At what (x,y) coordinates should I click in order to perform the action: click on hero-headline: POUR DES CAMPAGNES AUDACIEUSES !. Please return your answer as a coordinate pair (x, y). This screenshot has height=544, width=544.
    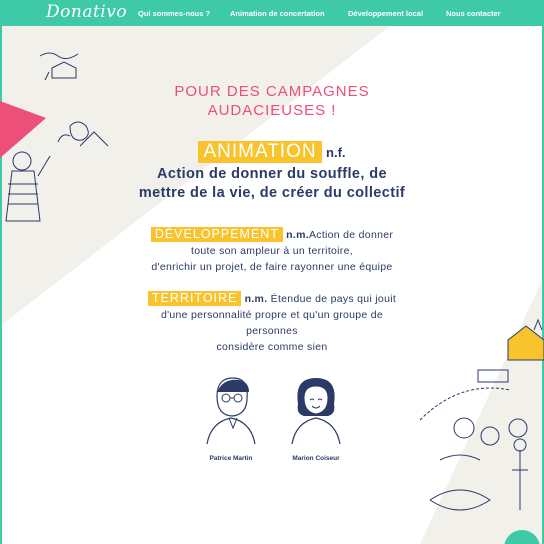
    Looking at the image, I should click on (272, 101).